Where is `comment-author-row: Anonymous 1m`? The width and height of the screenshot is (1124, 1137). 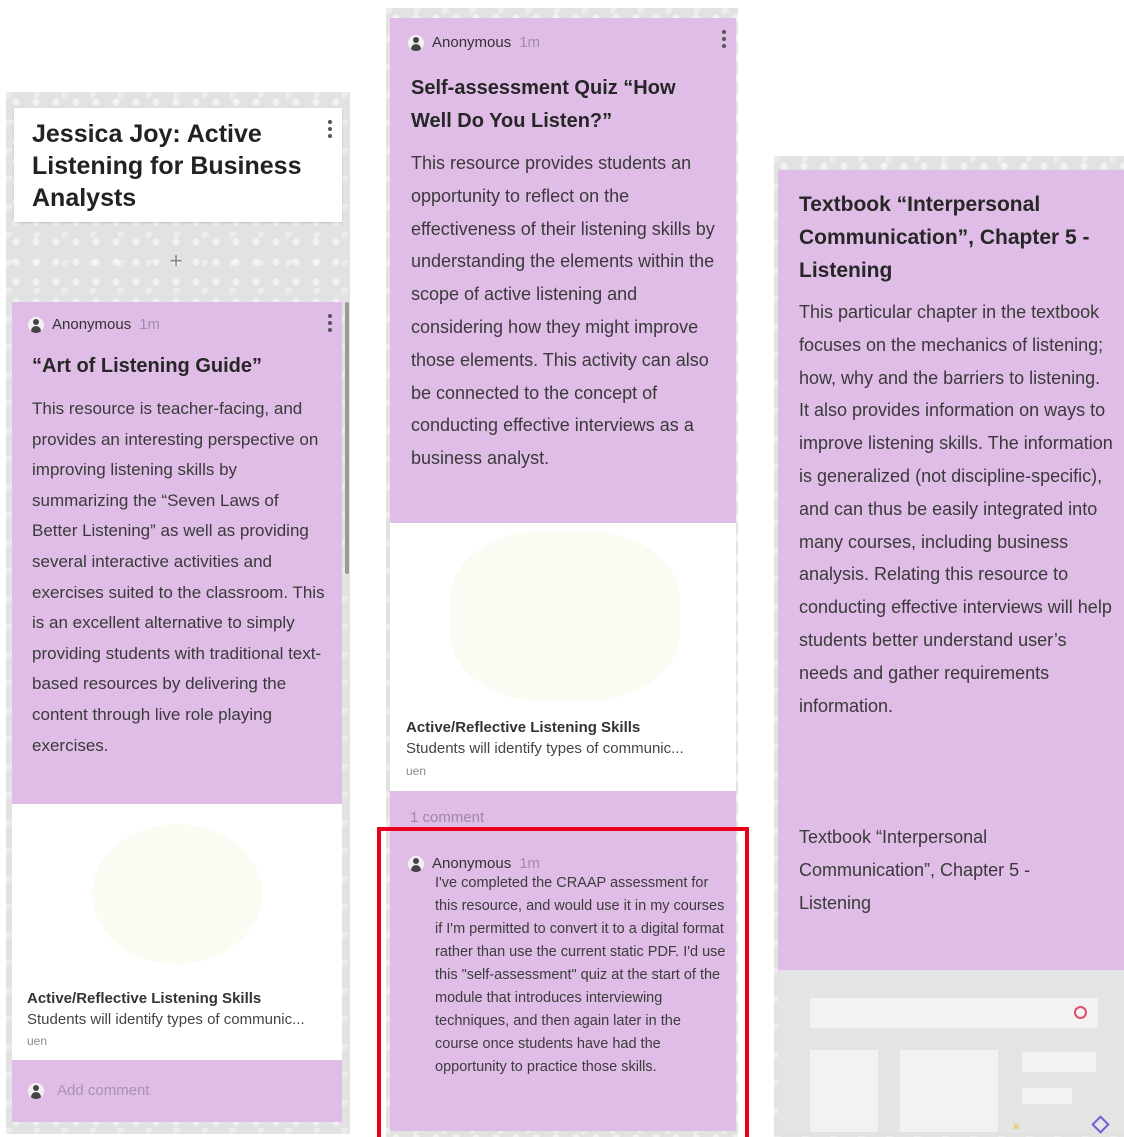
comment-author-row: Anonymous 1m is located at coordinates (474, 863).